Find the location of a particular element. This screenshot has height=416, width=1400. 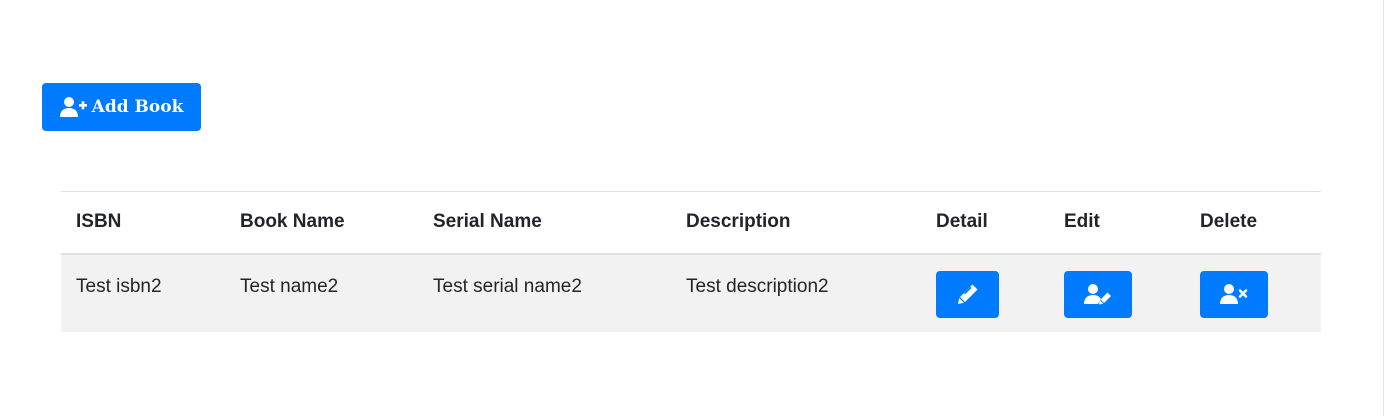

delete-button is located at coordinates (1234, 294).